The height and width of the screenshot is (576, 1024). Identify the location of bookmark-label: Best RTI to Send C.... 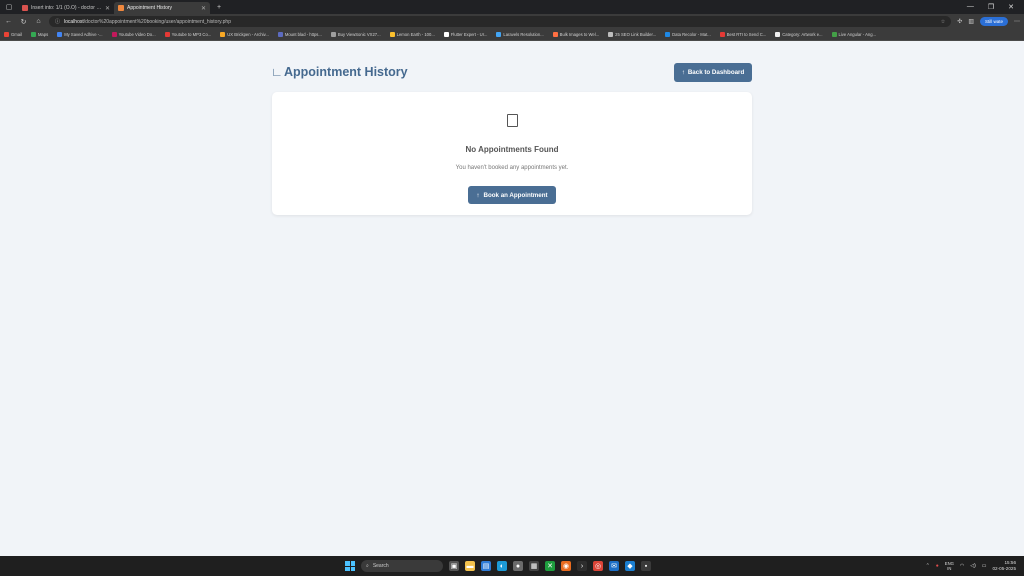
(746, 34).